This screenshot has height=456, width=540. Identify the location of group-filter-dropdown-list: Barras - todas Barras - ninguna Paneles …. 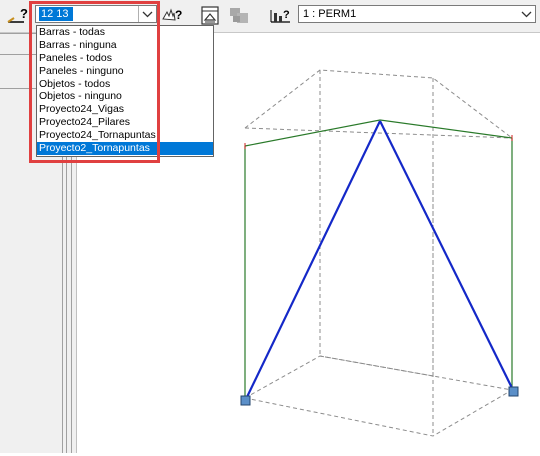
(125, 91).